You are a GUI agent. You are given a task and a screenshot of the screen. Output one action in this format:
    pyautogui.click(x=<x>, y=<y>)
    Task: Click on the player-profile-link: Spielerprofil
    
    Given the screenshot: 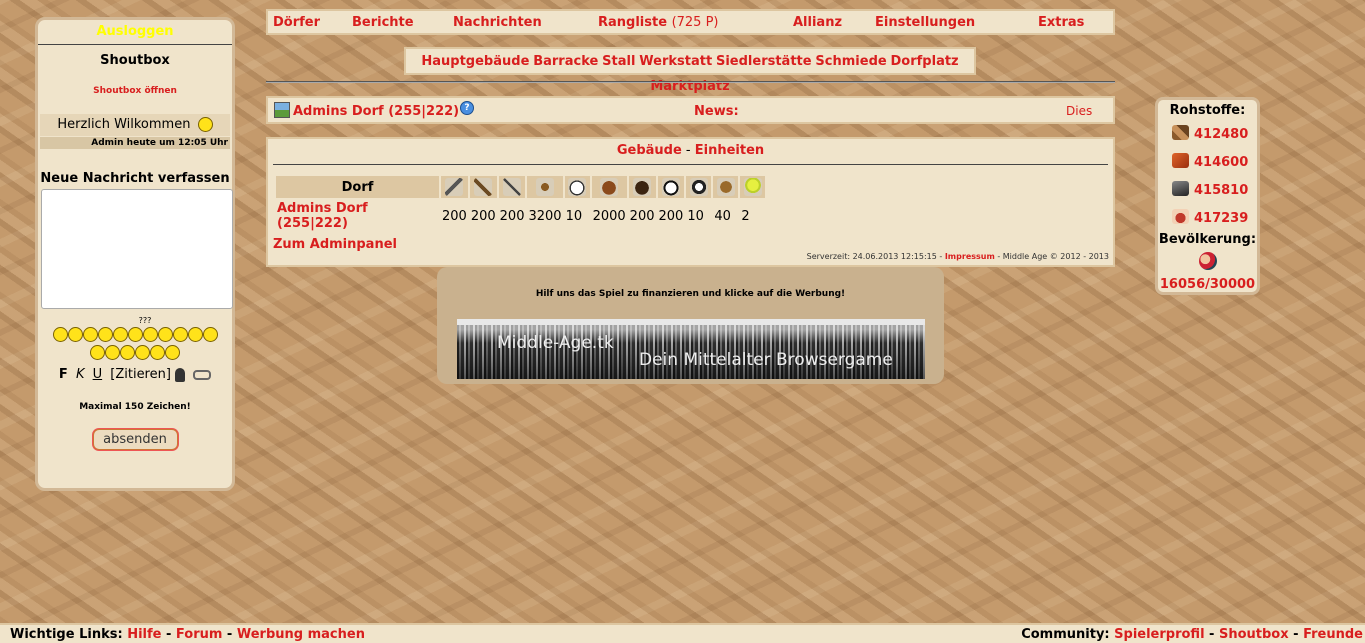 What is the action you would take?
    pyautogui.click(x=1159, y=634)
    